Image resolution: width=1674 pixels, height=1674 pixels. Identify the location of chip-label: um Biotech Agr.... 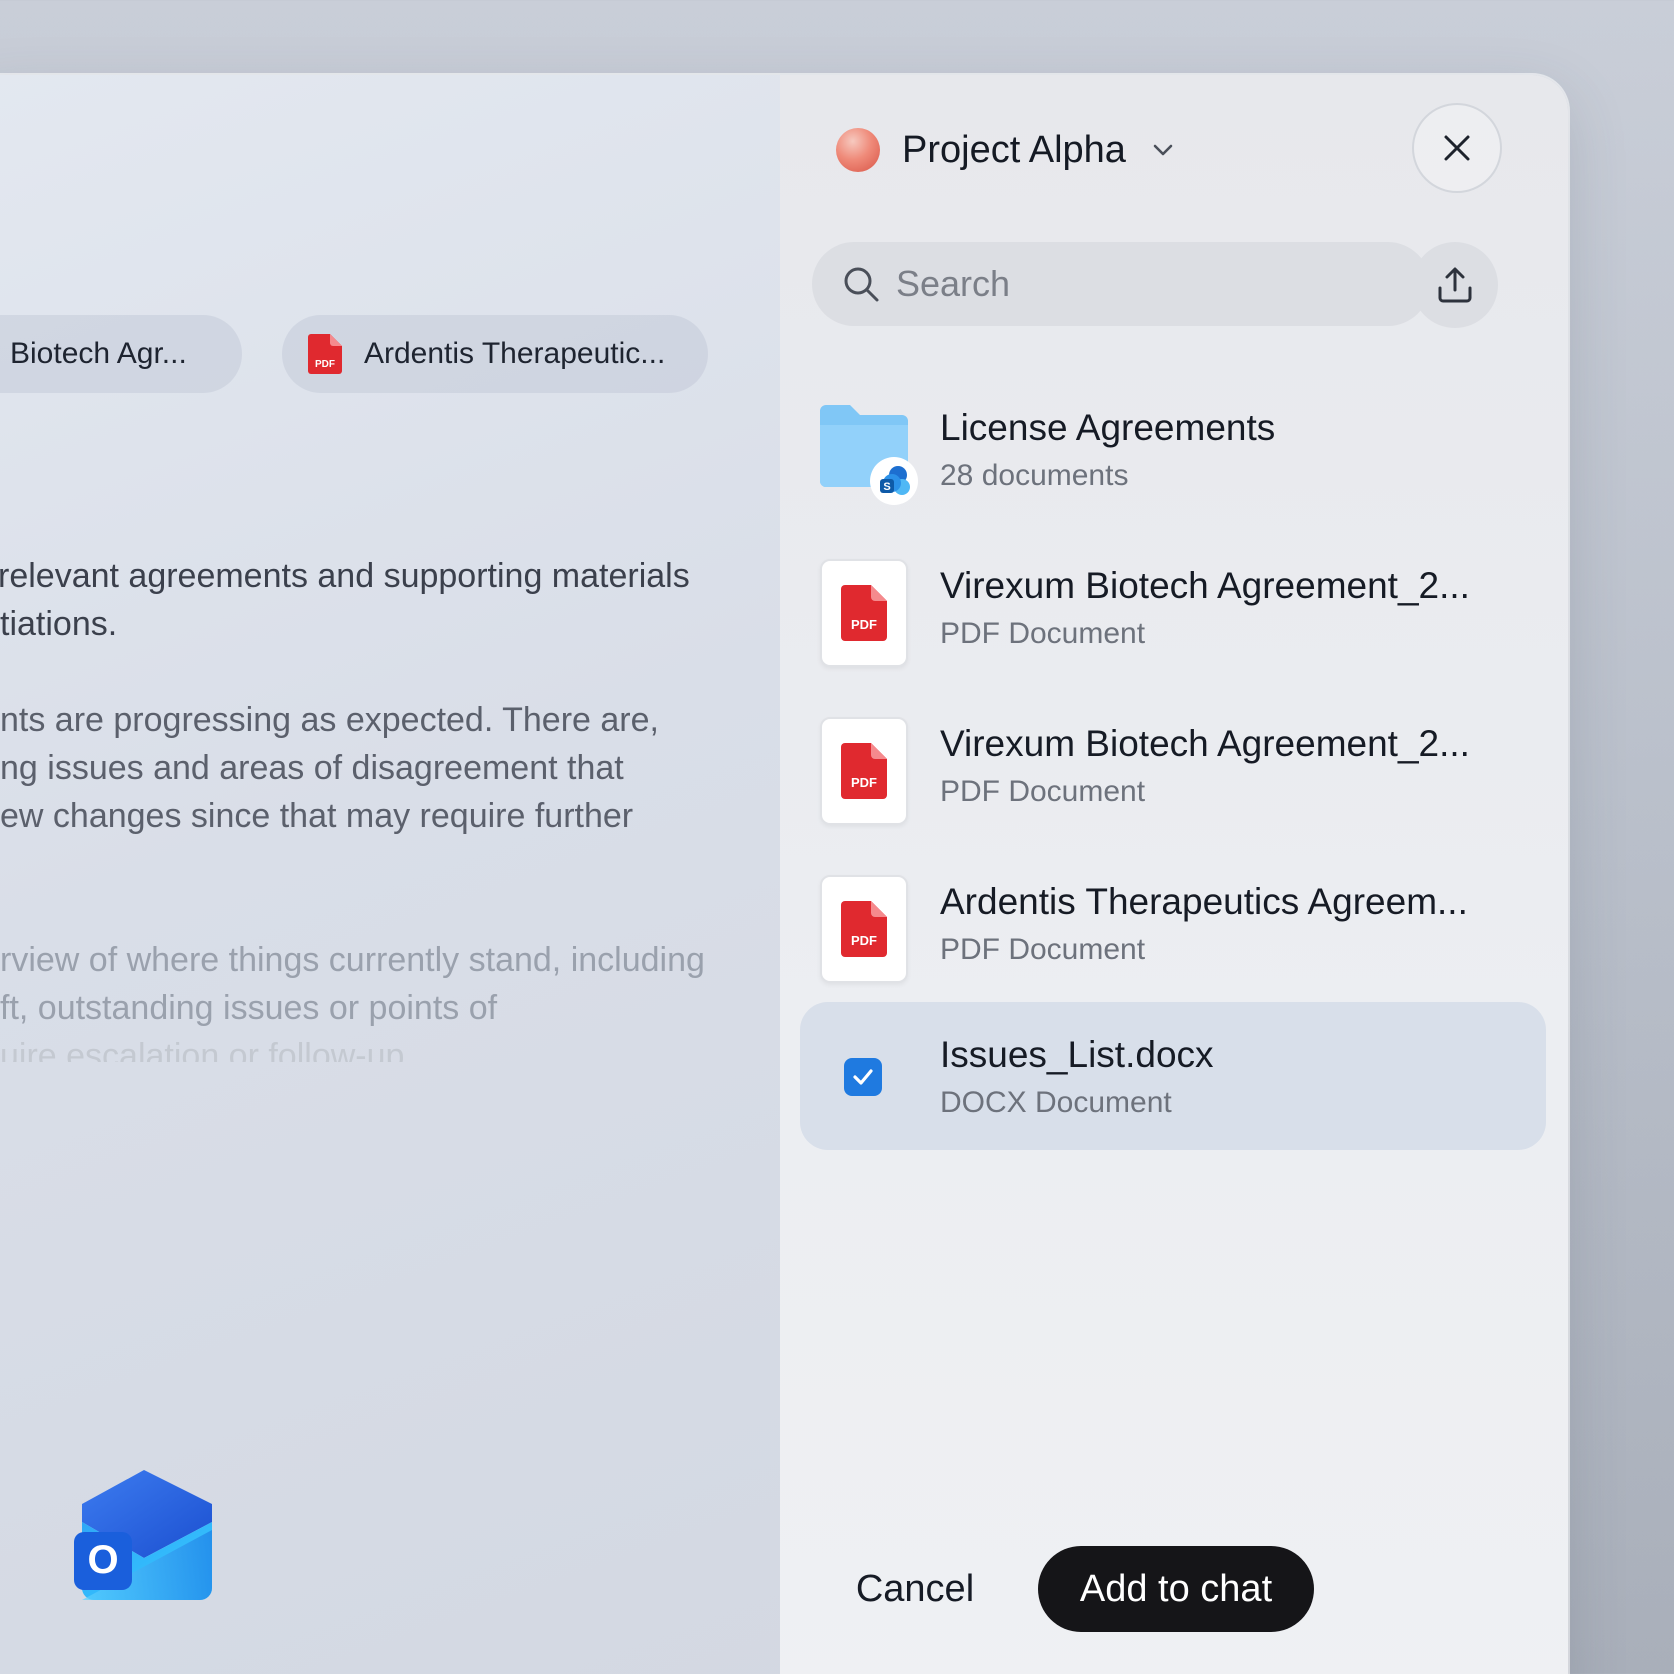
(93, 353).